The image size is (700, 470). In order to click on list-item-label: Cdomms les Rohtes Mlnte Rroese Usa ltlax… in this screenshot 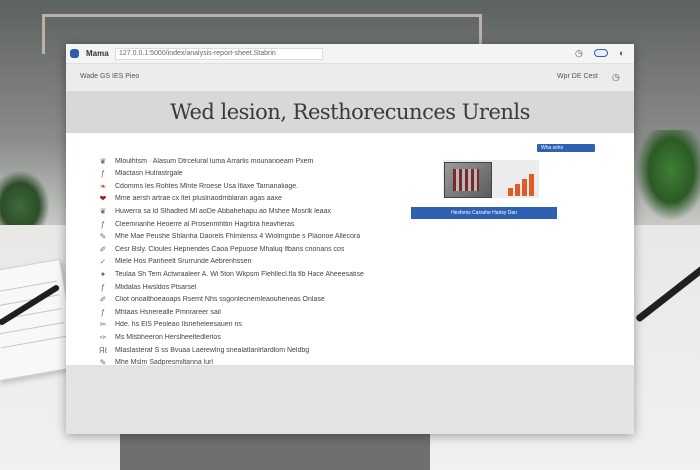, I will do `click(207, 186)`.